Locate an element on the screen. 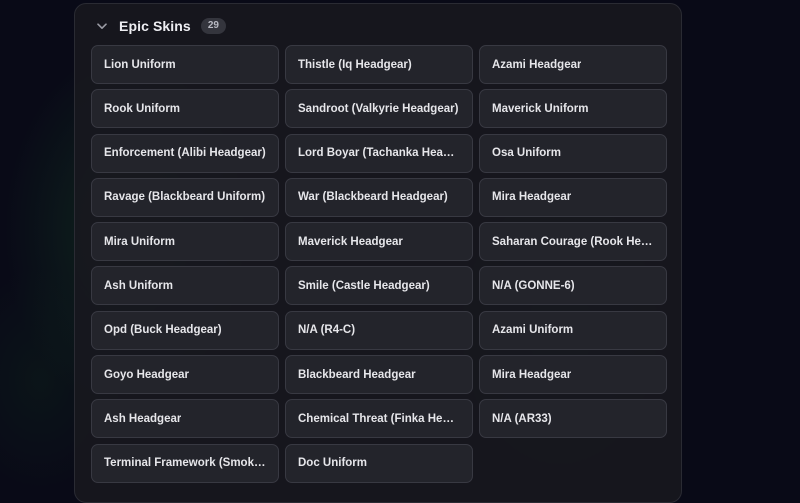 The width and height of the screenshot is (800, 503). skin-item: Opd (Buck Headgear) is located at coordinates (185, 330).